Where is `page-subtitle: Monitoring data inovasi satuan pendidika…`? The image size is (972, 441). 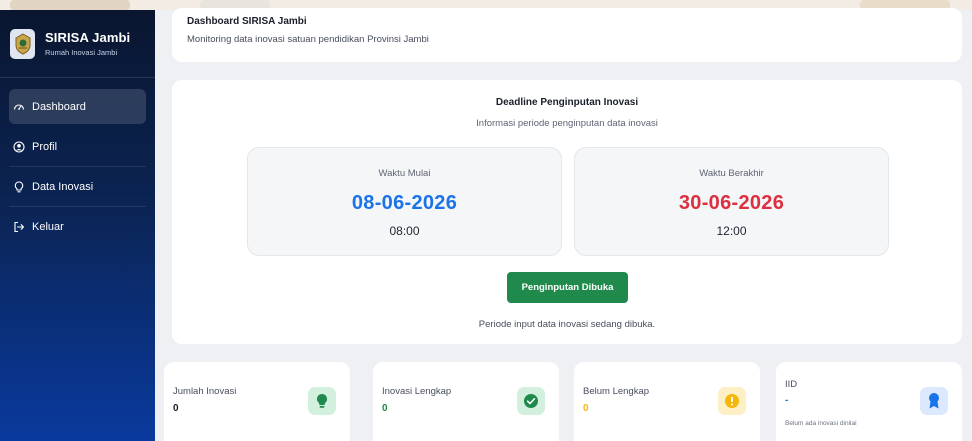
page-subtitle: Monitoring data inovasi satuan pendidika… is located at coordinates (308, 39).